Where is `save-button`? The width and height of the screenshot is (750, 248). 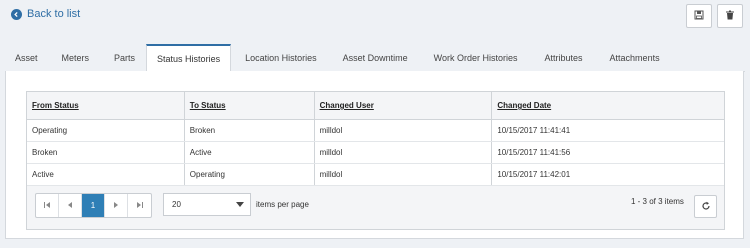 save-button is located at coordinates (699, 16).